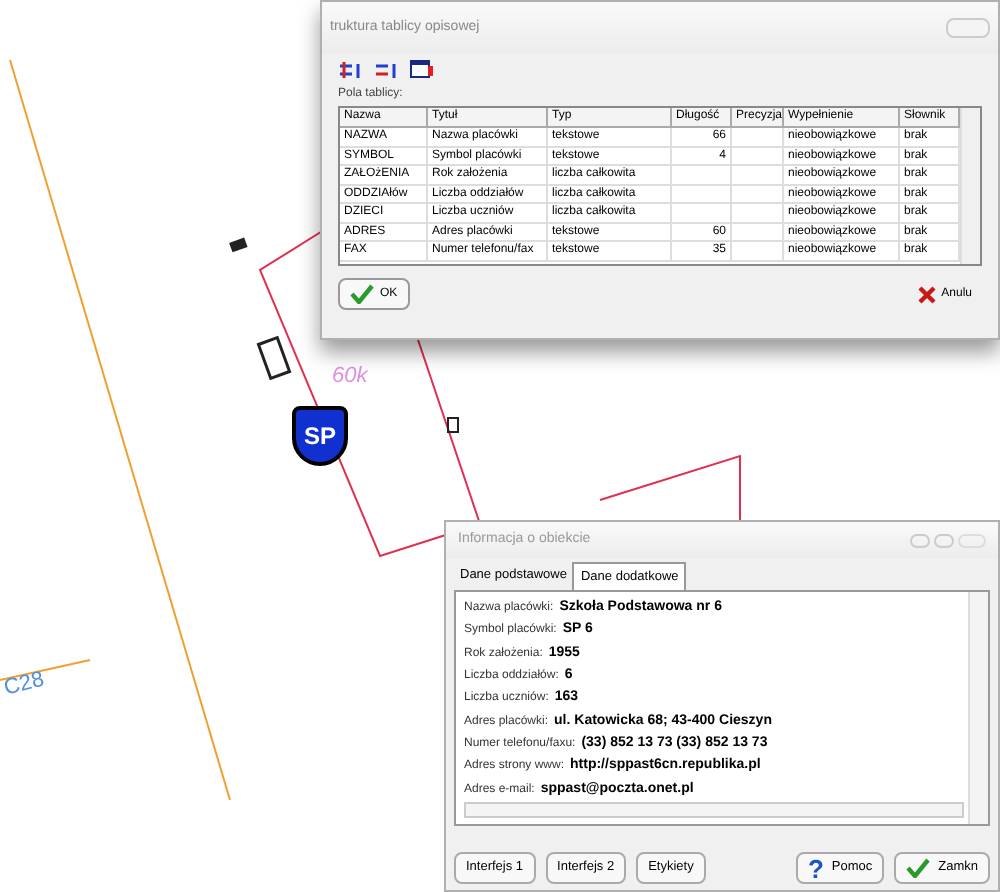 The image size is (1000, 892). I want to click on horizontal-scrollbar, so click(714, 810).